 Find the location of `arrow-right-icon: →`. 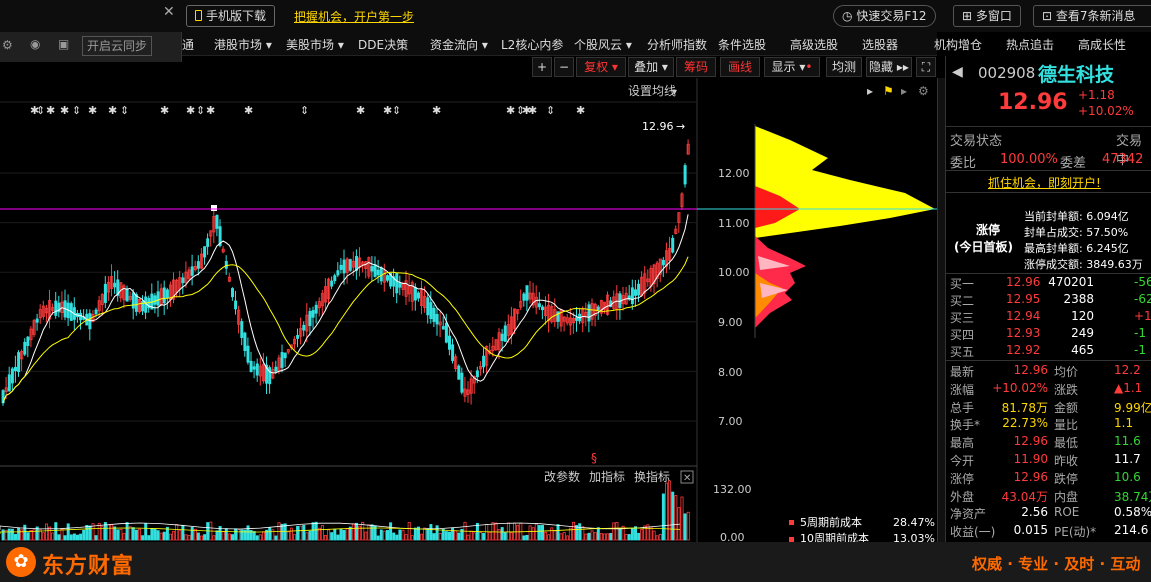

arrow-right-icon: → is located at coordinates (680, 126).